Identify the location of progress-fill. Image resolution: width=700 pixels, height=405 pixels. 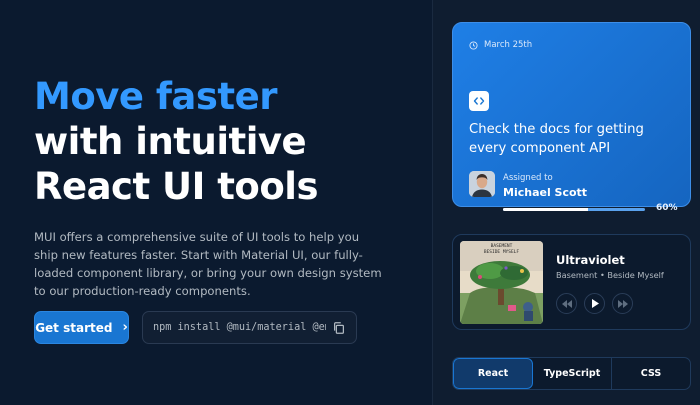
(546, 209).